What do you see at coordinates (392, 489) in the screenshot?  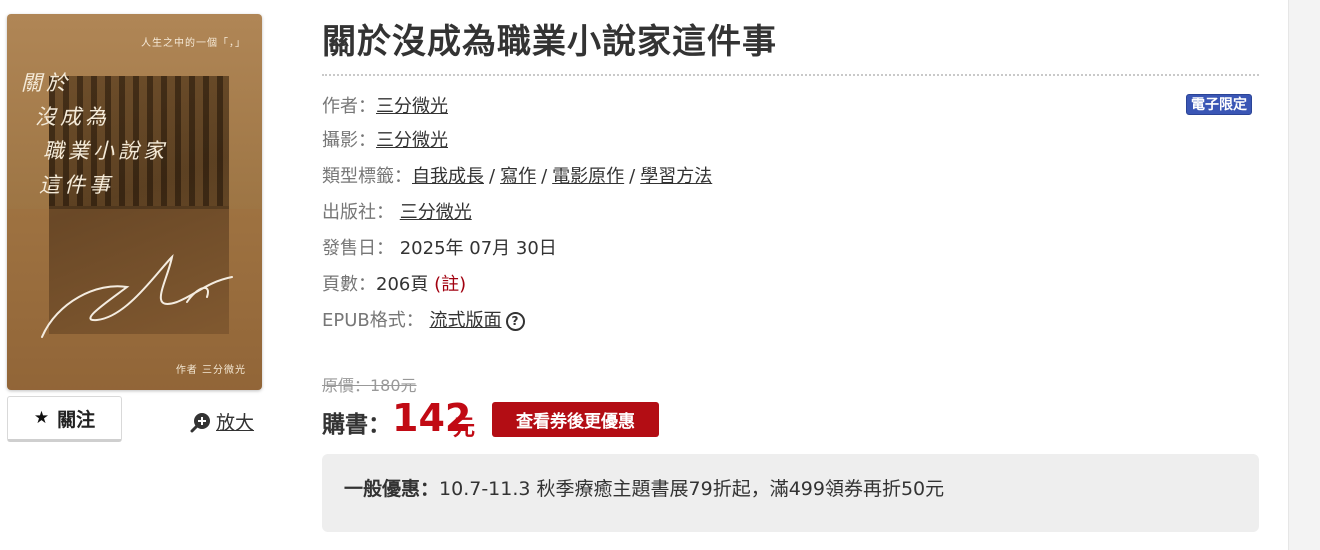 I see `promo-label: 一般優惠：` at bounding box center [392, 489].